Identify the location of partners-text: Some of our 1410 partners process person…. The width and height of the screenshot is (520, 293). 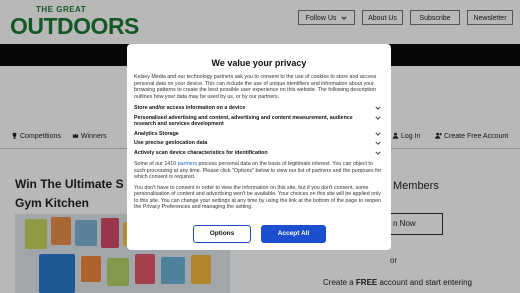
(259, 171).